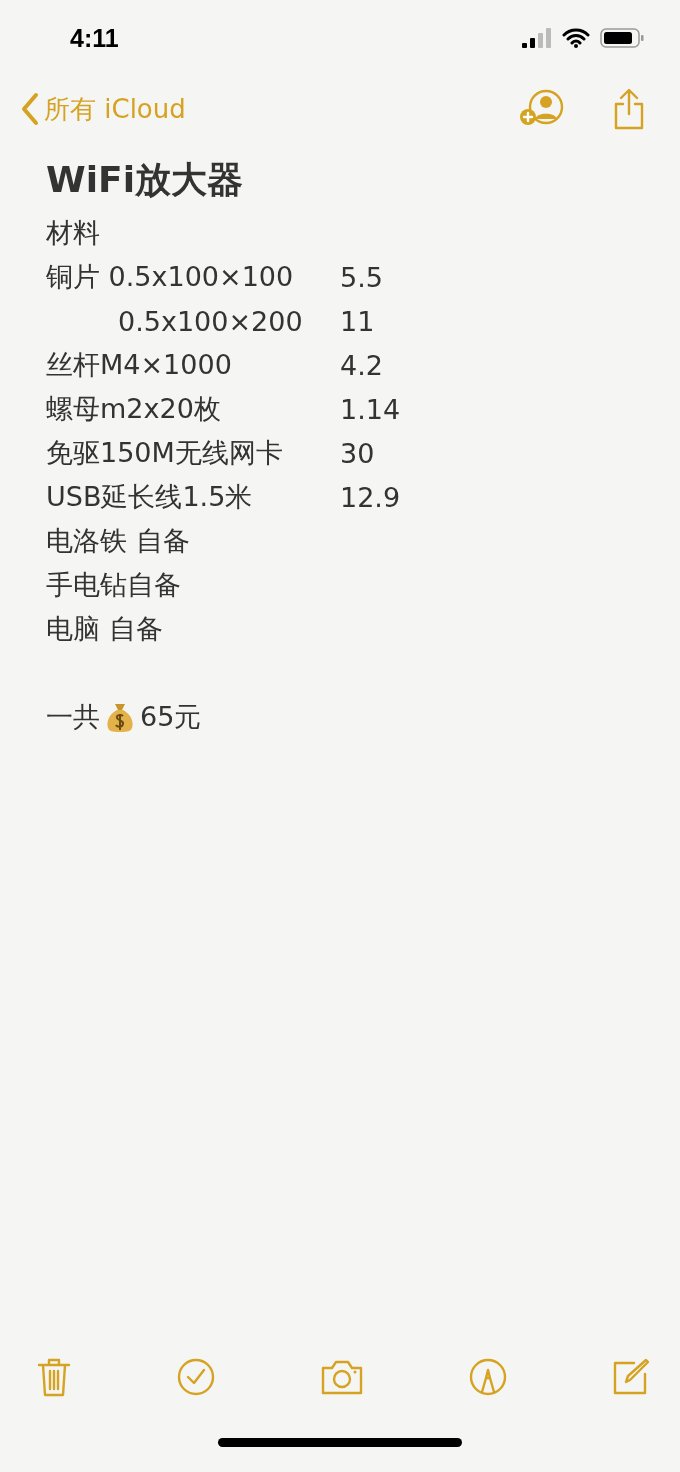 The width and height of the screenshot is (680, 1472). I want to click on total-label: 一共, so click(73, 717).